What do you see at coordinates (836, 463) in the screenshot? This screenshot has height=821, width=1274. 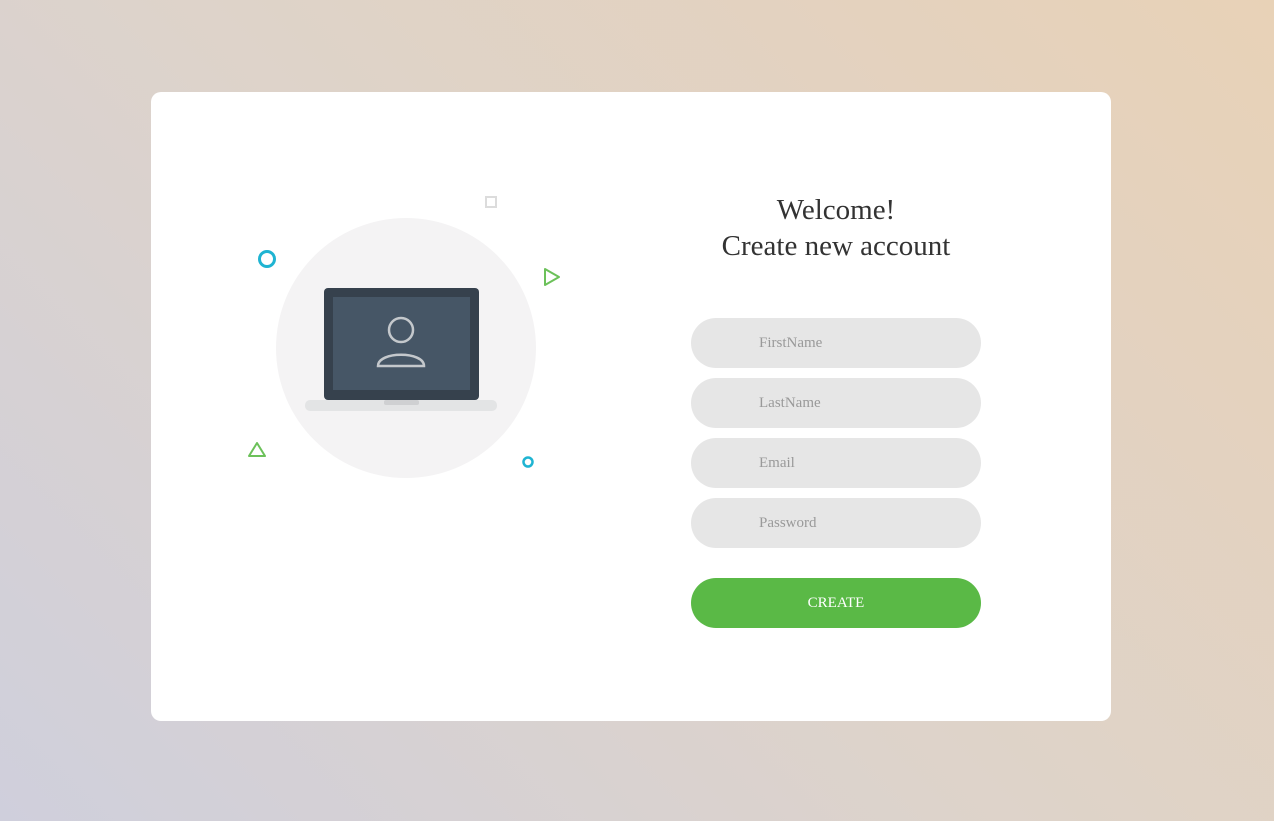 I see `email-input` at bounding box center [836, 463].